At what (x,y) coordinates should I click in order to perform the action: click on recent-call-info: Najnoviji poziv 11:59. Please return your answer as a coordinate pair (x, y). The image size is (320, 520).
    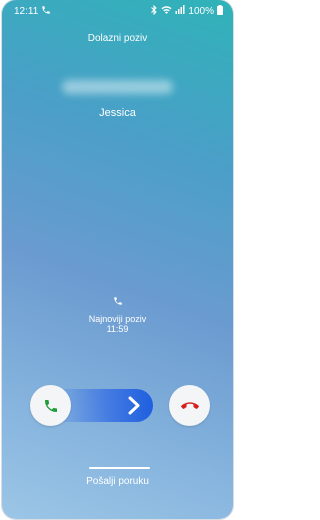
    Looking at the image, I should click on (117, 313).